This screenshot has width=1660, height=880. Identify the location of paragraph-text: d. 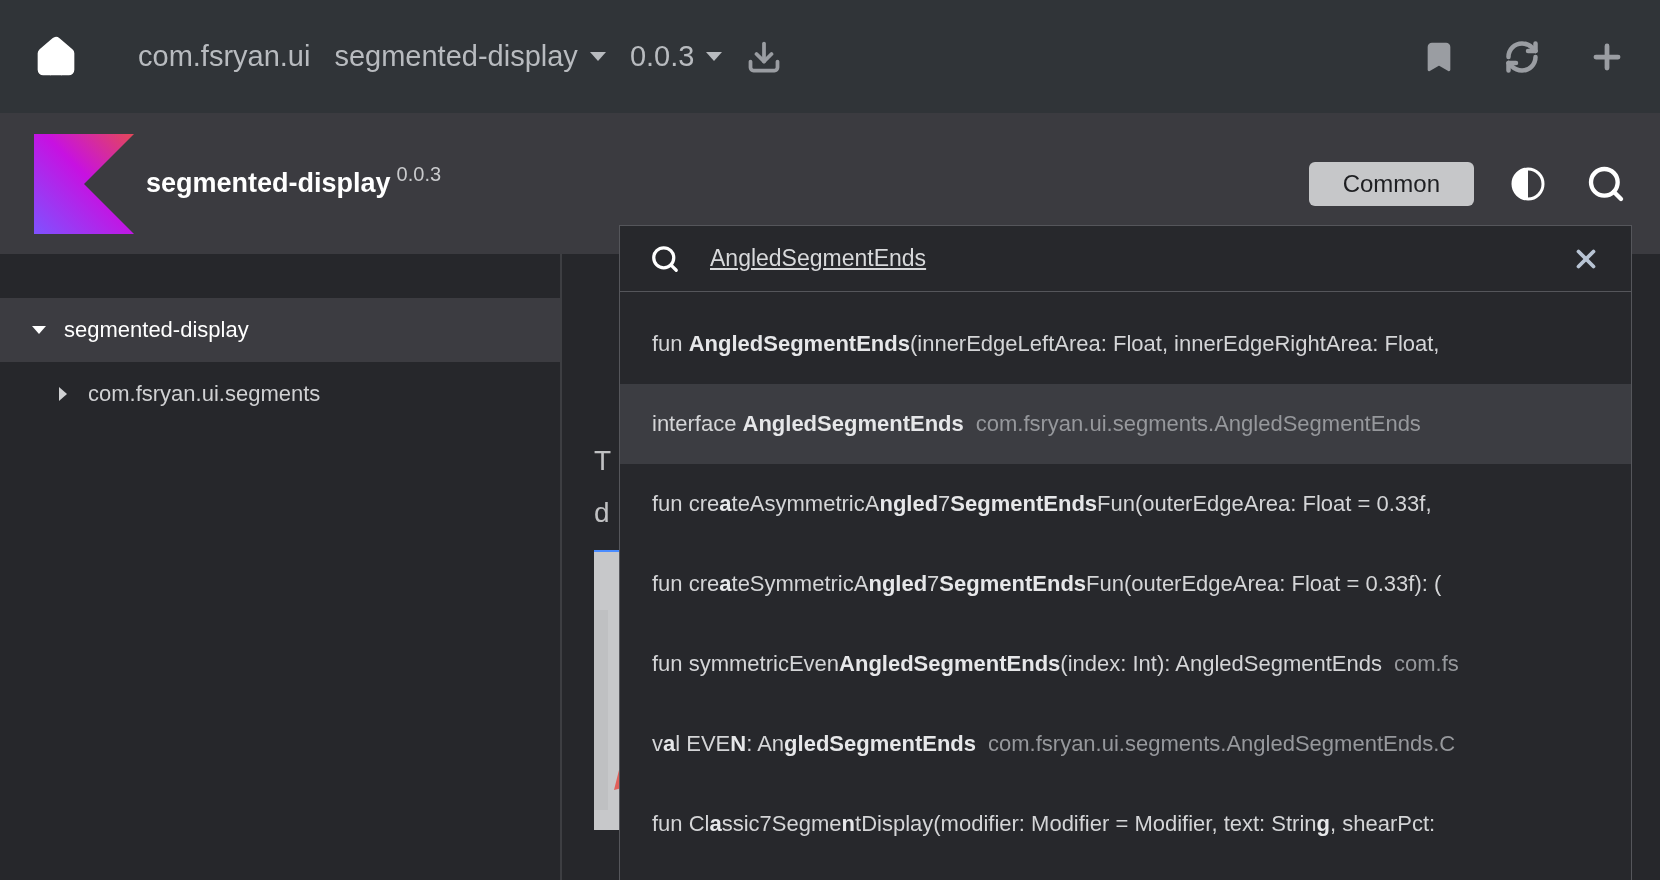
(602, 513).